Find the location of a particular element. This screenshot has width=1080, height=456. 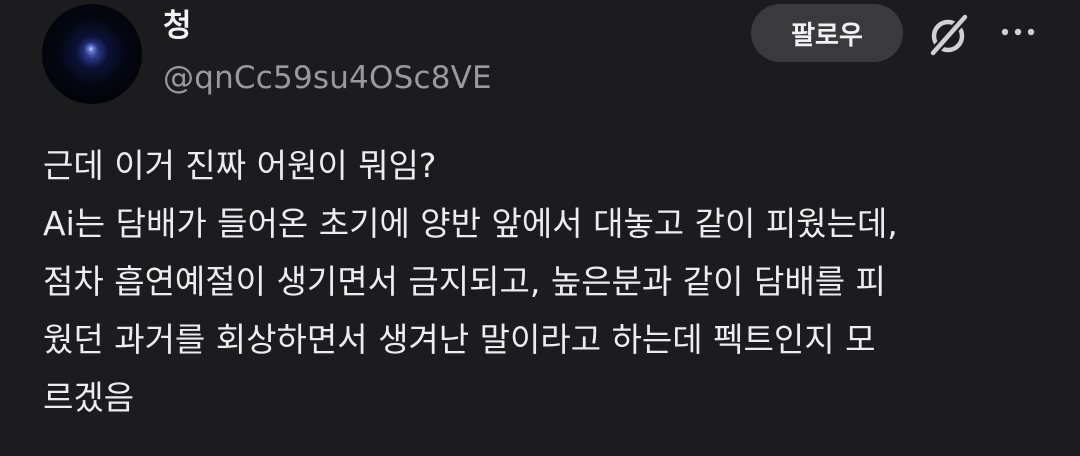

post-line: 근데 이거 진짜 어원이 뭐임? is located at coordinates (240, 165).